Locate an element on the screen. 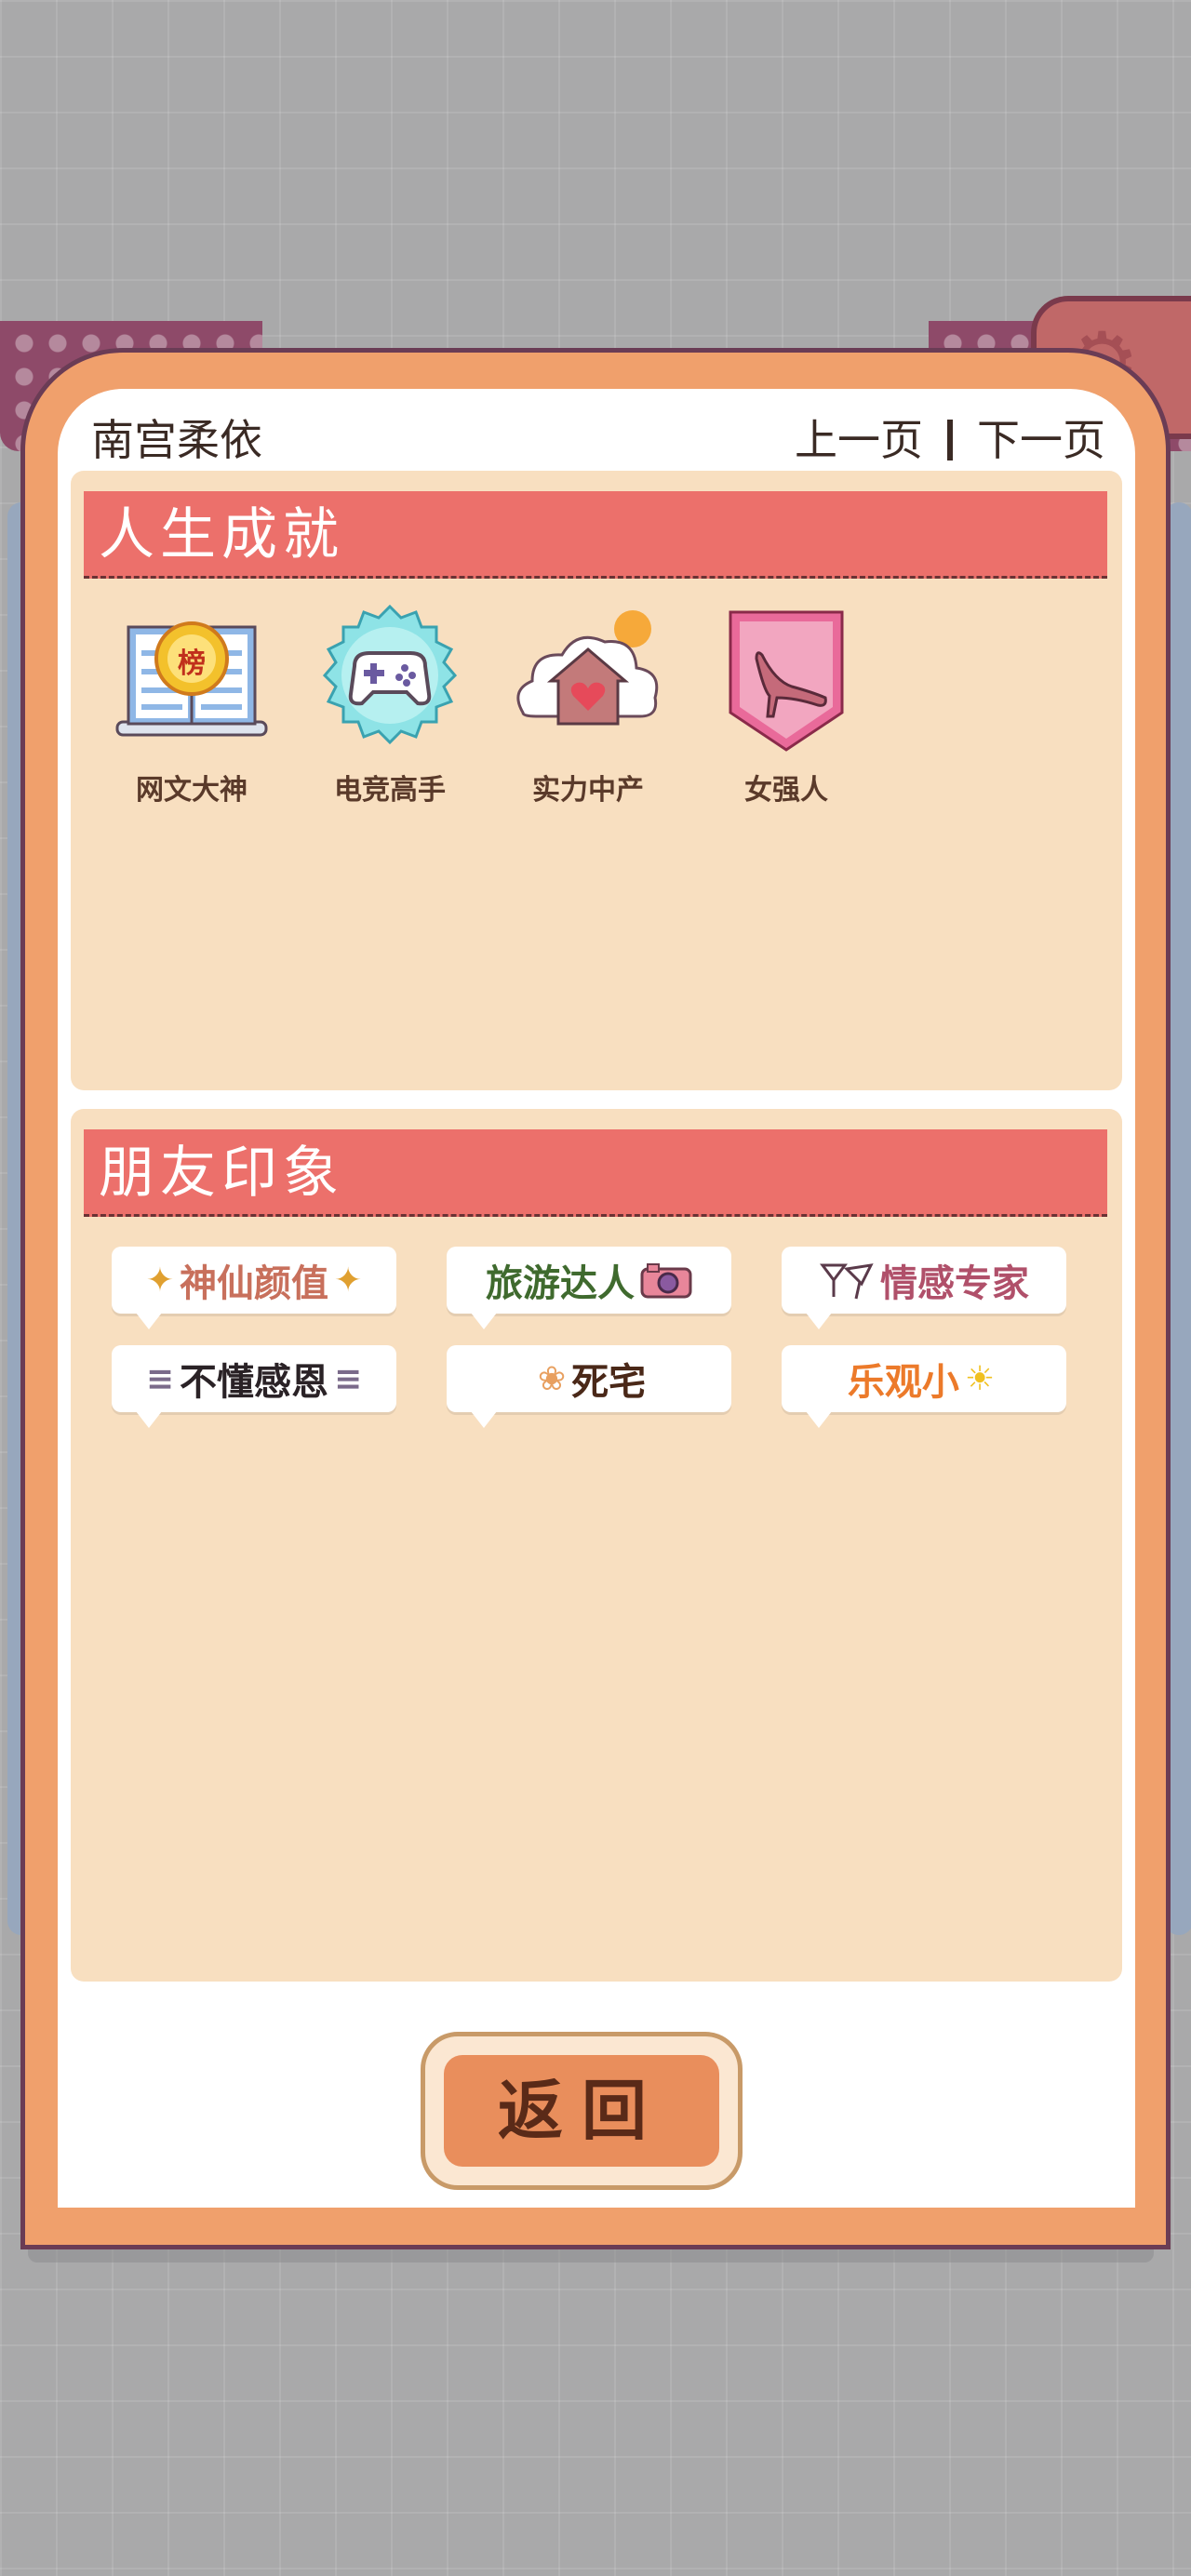 The image size is (1191, 2576). achievements-title: 人生成就 is located at coordinates (595, 535).